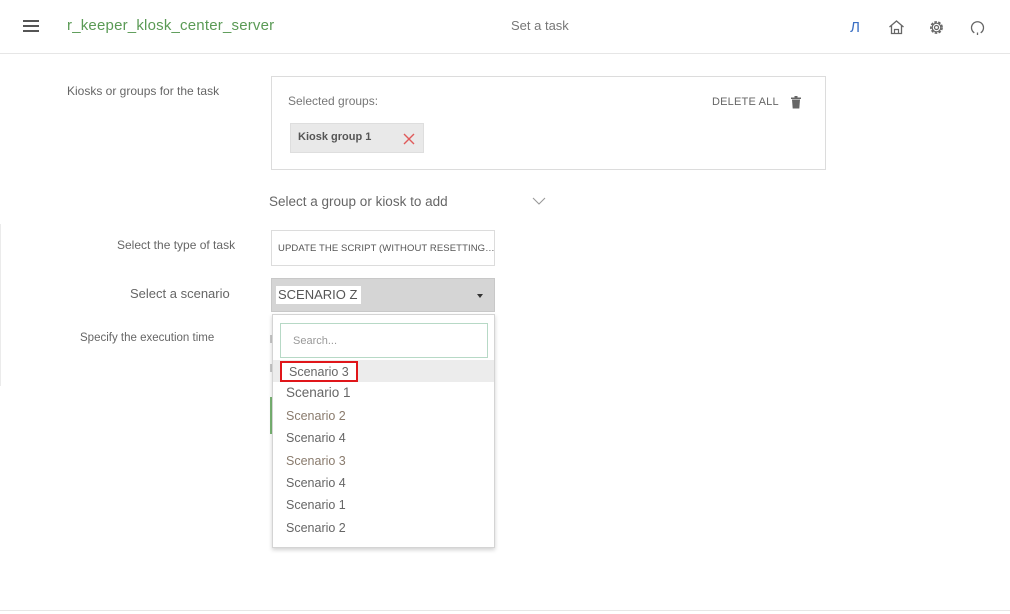  I want to click on language-switch: Л, so click(855, 27).